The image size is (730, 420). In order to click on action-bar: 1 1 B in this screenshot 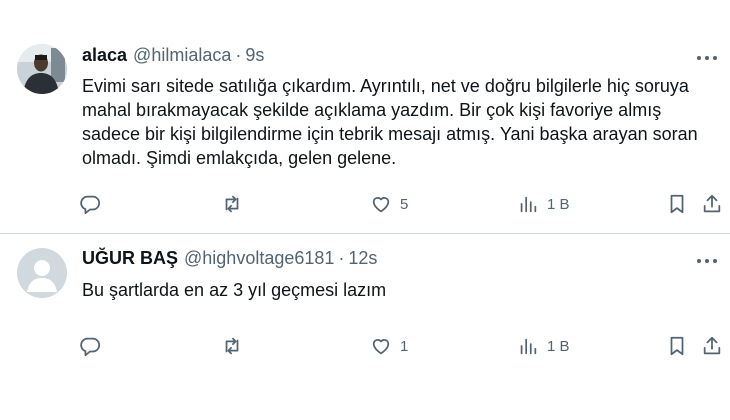, I will do `click(401, 346)`.